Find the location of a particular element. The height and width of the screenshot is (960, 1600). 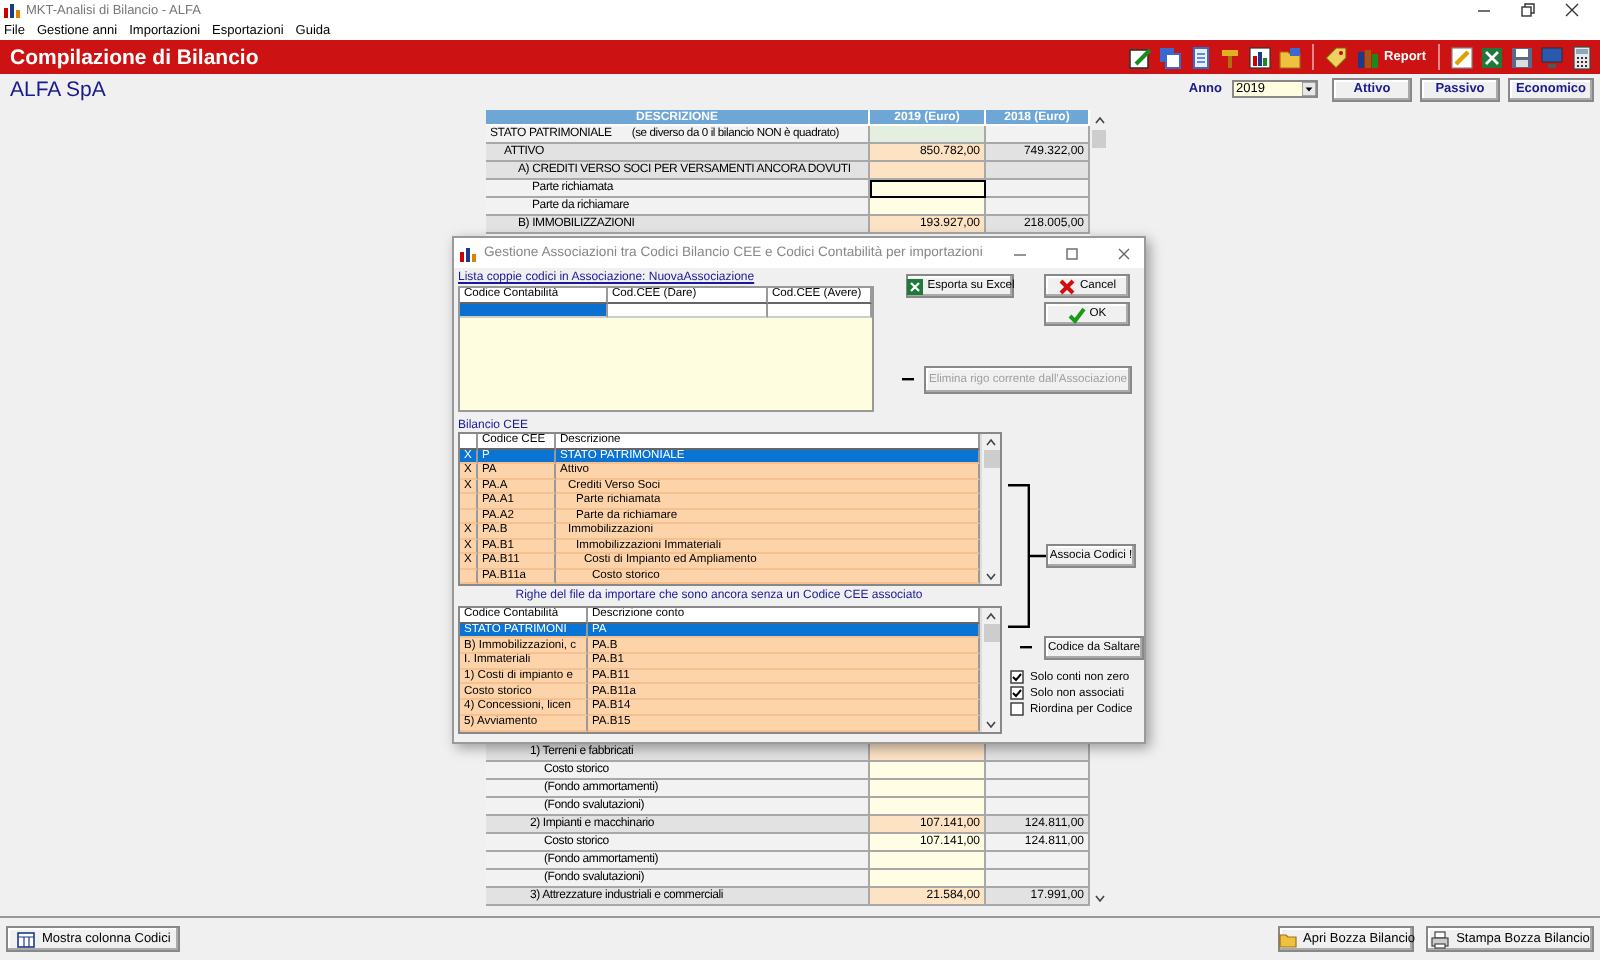

restore-icon is located at coordinates (1528, 10).